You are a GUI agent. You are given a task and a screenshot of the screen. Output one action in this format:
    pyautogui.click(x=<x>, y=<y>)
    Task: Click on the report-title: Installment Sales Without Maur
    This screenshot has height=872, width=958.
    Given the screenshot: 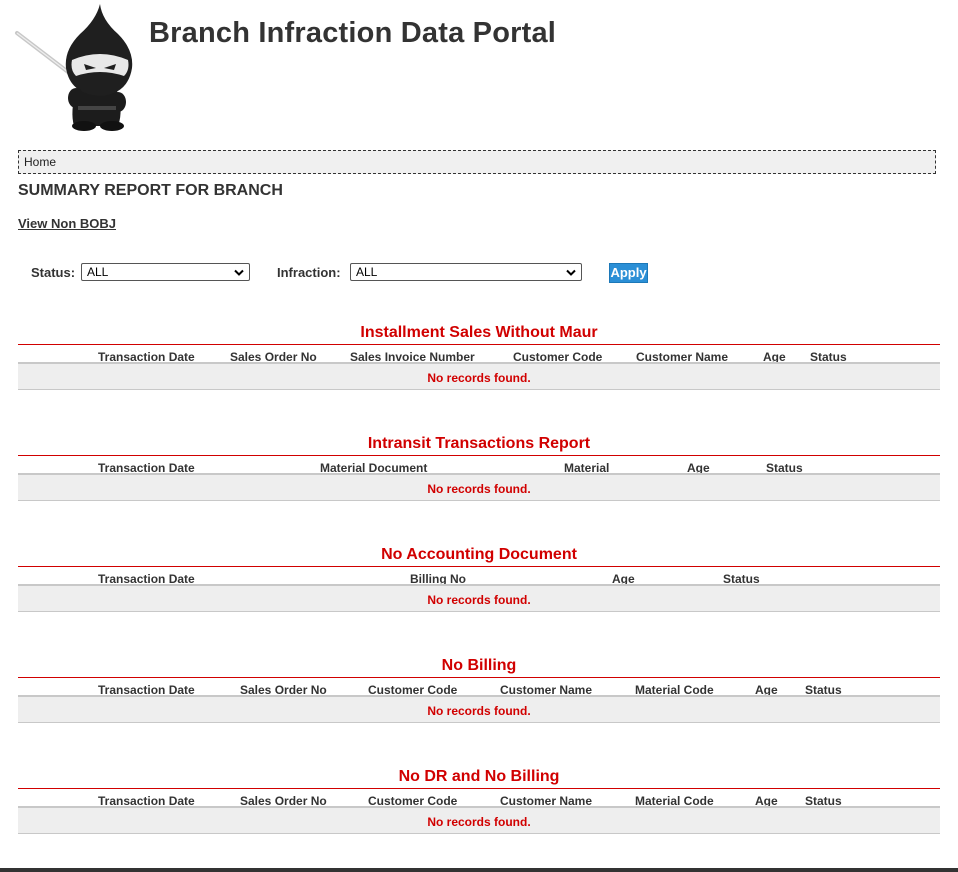 What is the action you would take?
    pyautogui.click(x=479, y=332)
    